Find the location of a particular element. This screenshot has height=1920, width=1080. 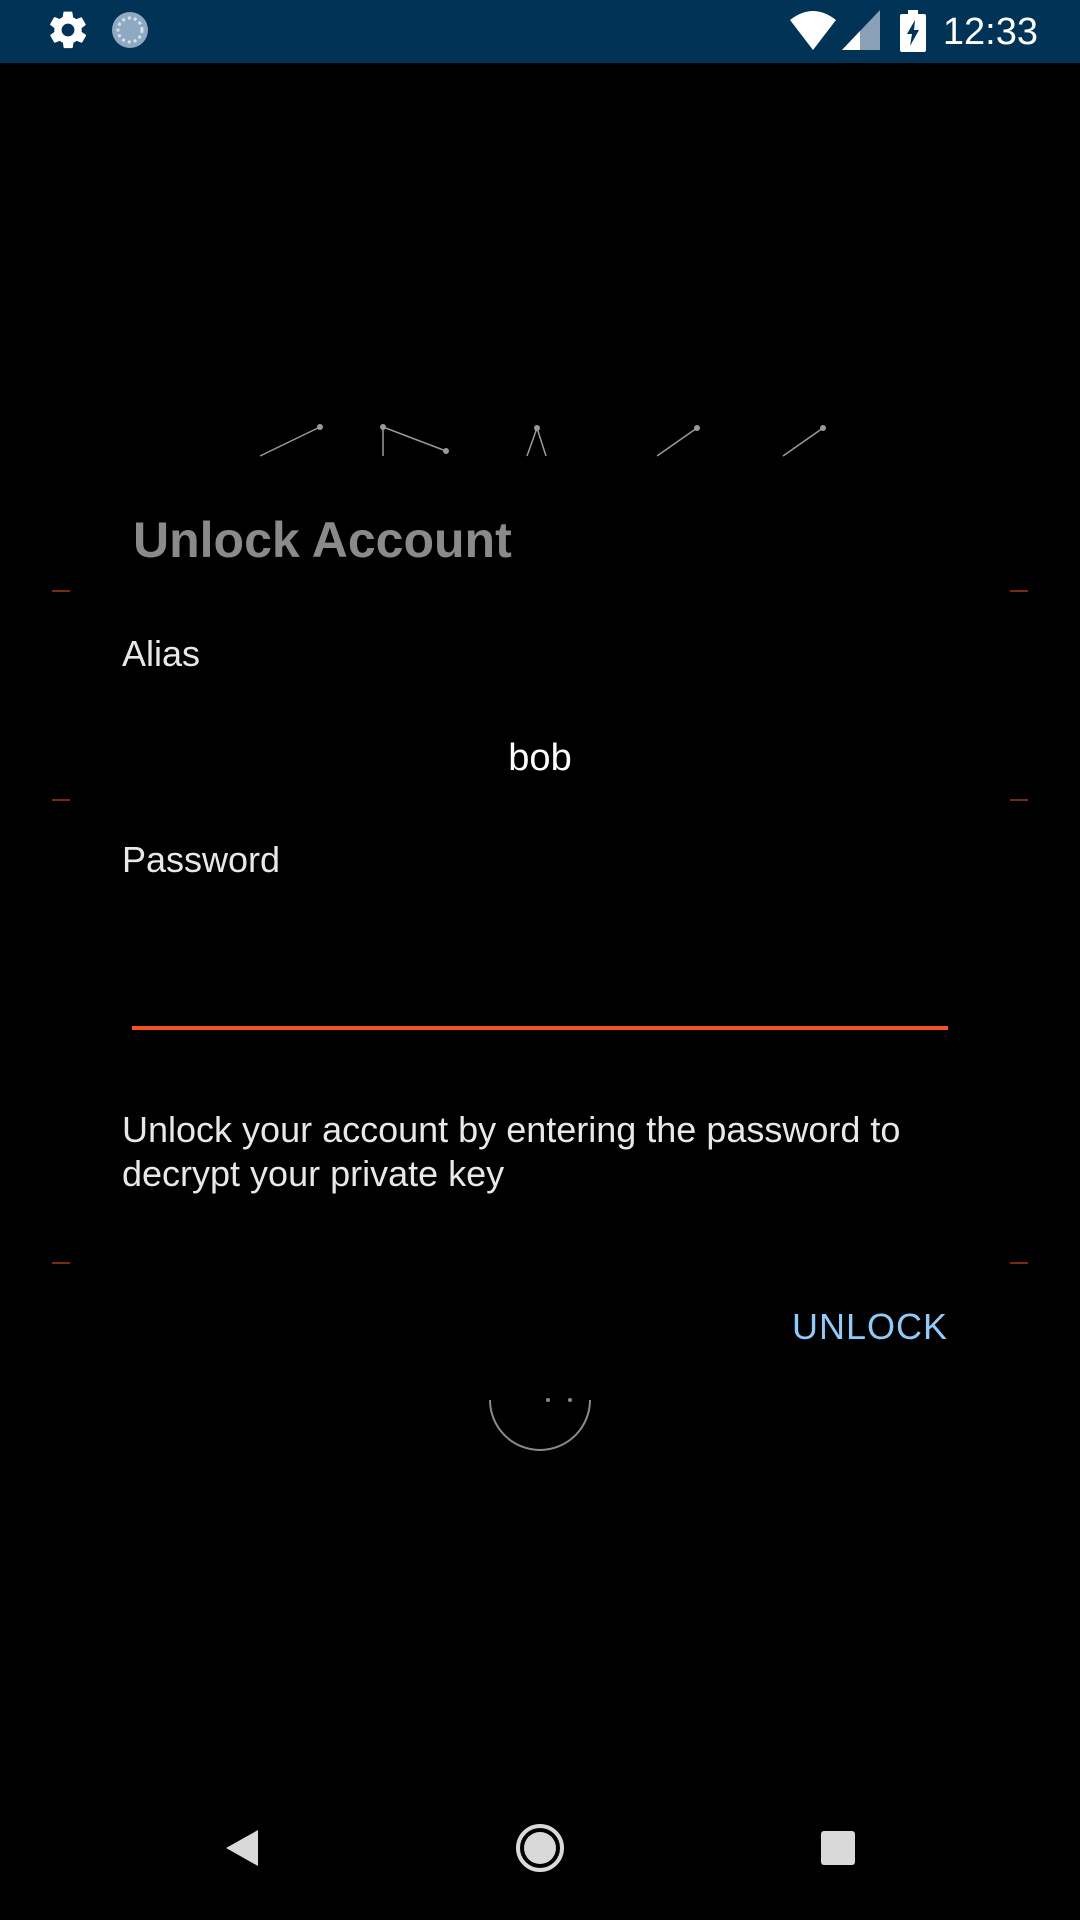

password-input is located at coordinates (540, 980).